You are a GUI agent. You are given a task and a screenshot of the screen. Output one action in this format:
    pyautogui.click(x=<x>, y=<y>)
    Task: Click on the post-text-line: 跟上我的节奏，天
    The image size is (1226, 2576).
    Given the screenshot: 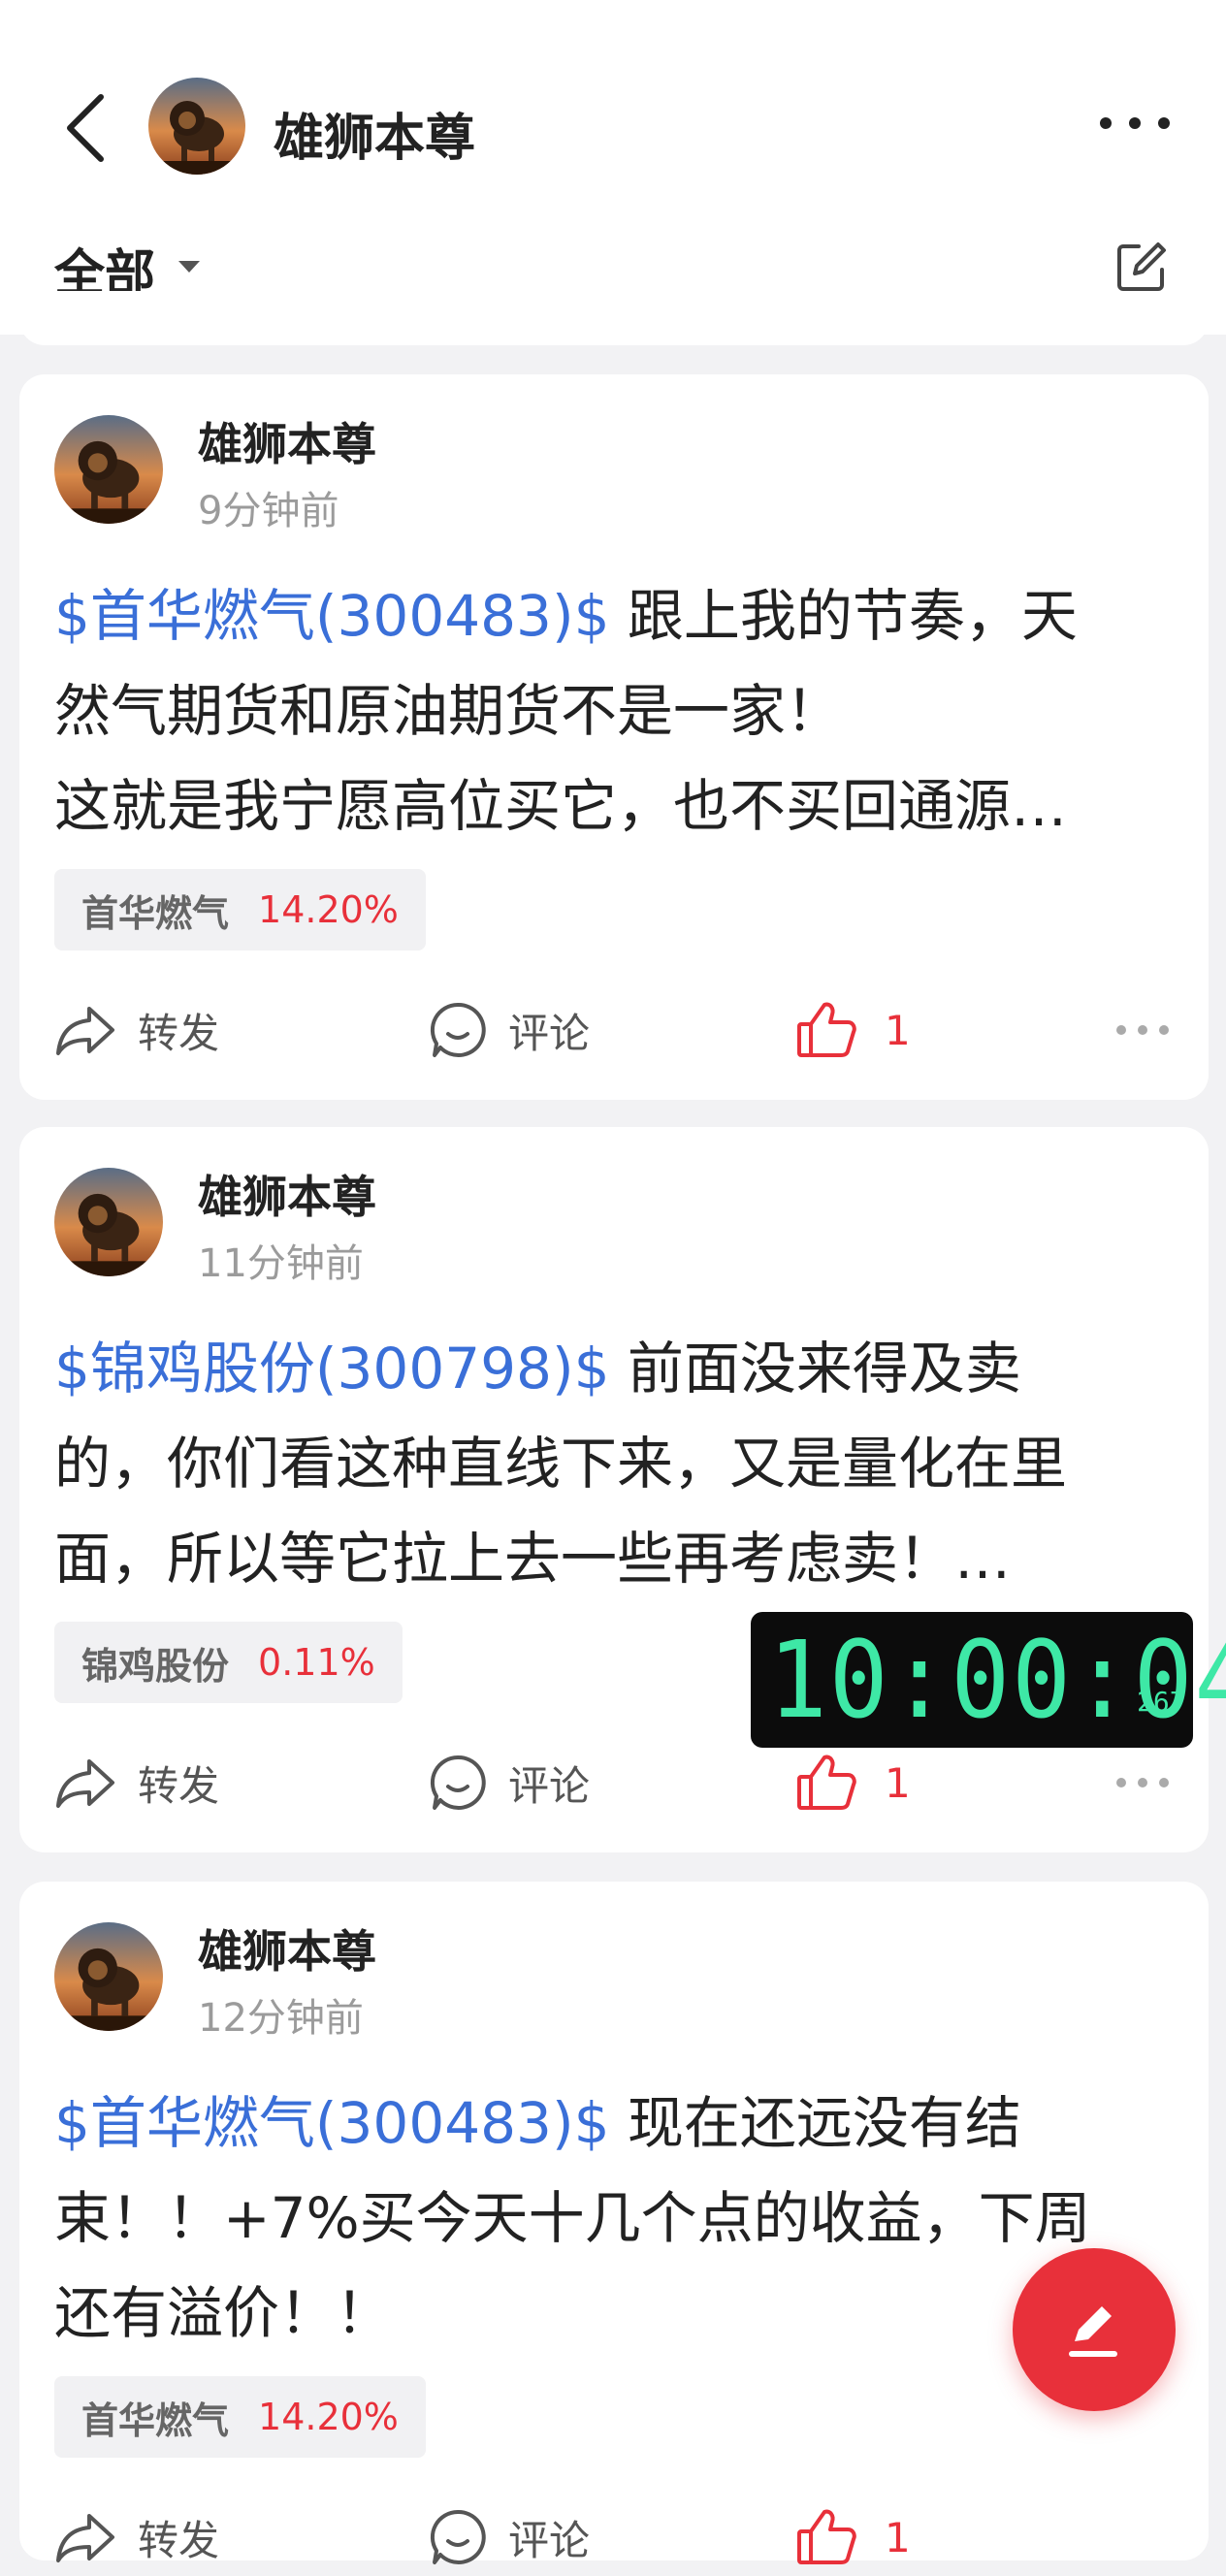 What is the action you would take?
    pyautogui.click(x=843, y=616)
    